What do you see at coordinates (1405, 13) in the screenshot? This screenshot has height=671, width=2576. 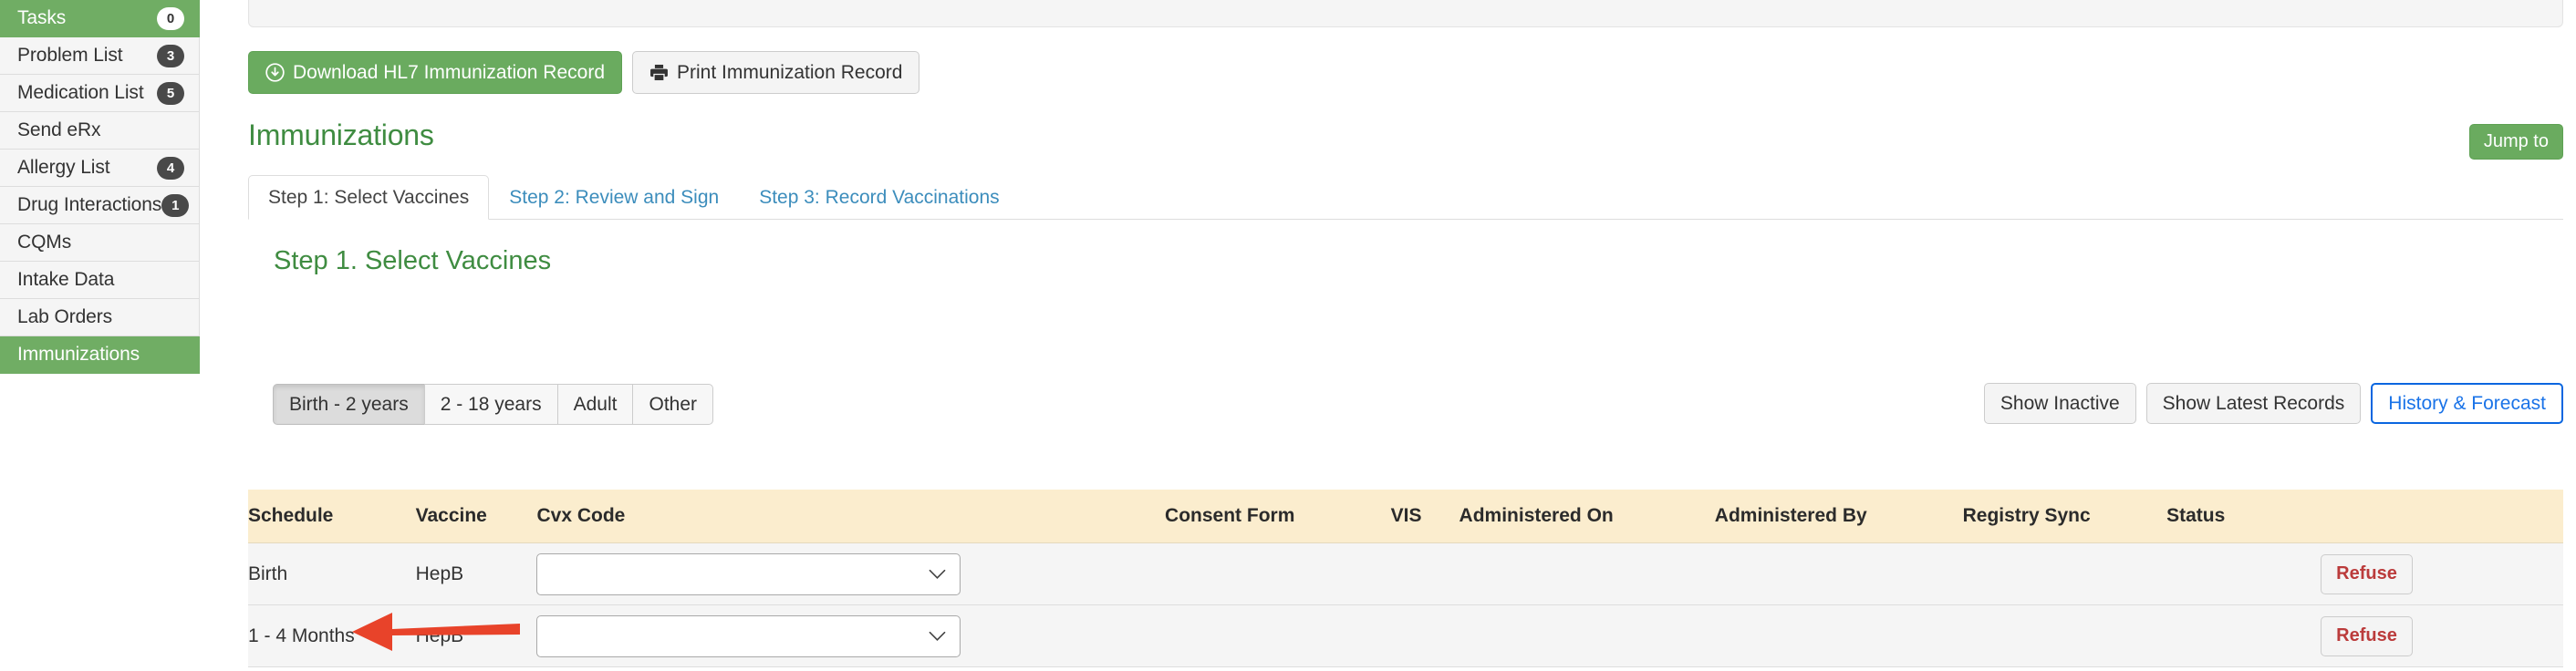 I see `top-panel-remnant` at bounding box center [1405, 13].